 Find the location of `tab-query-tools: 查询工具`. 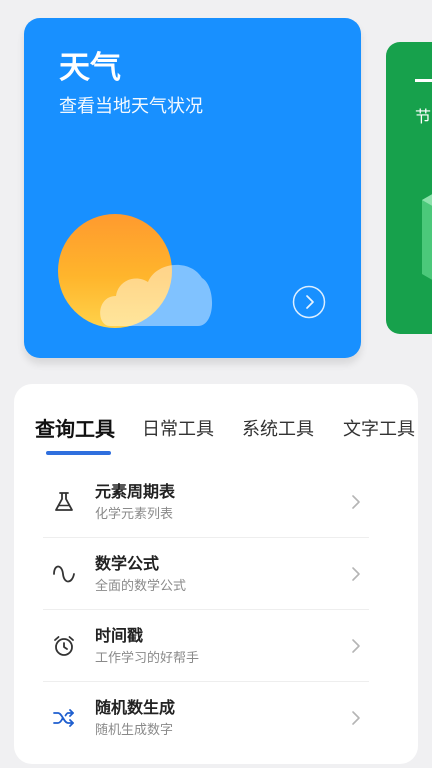

tab-query-tools: 查询工具 is located at coordinates (75, 429).